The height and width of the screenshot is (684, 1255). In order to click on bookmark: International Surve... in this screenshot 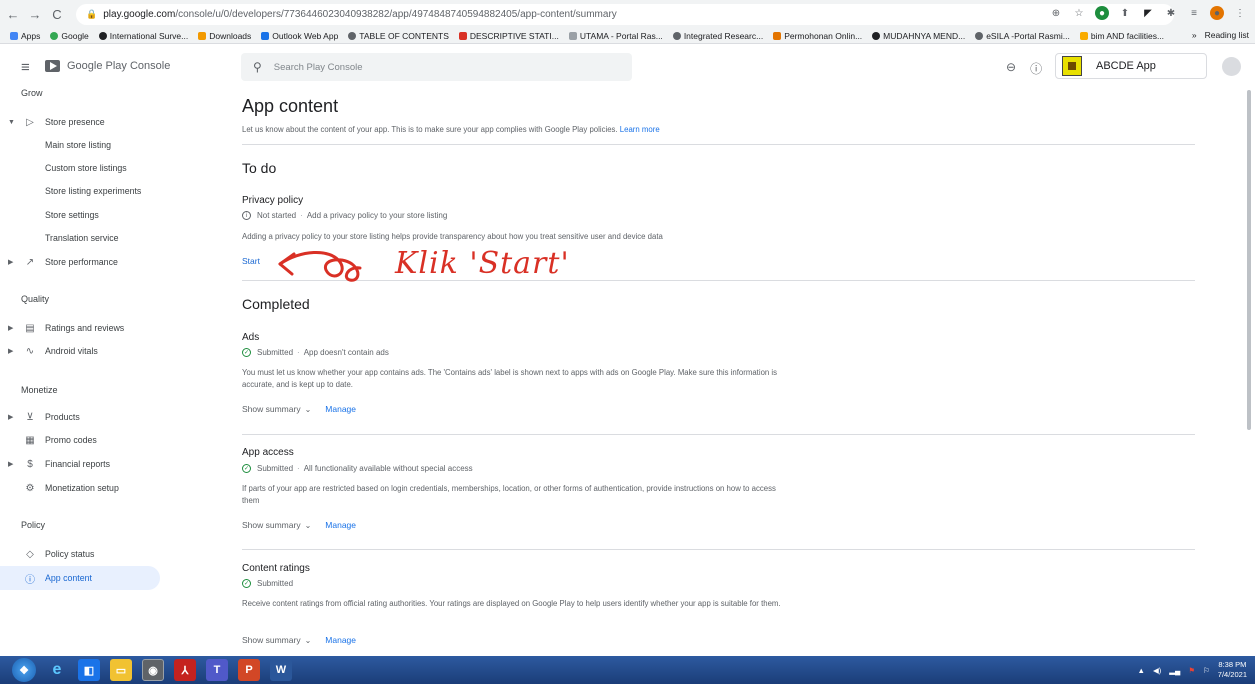, I will do `click(143, 36)`.